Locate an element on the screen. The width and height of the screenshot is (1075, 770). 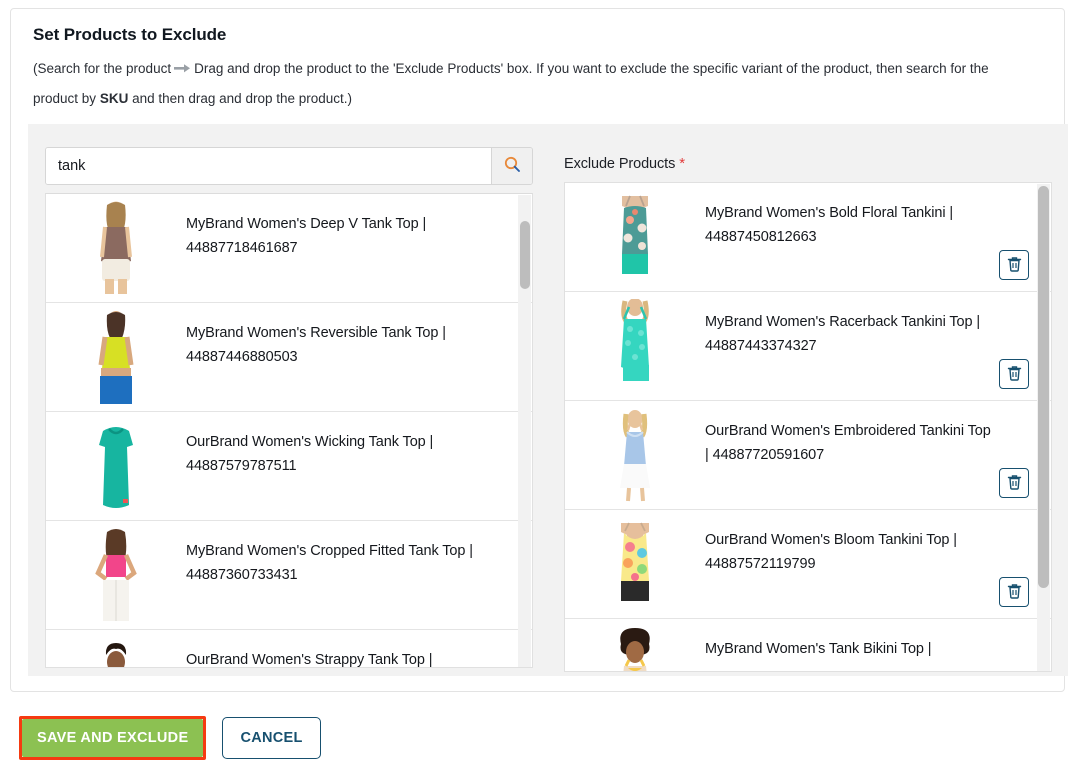
search-input is located at coordinates (268, 166).